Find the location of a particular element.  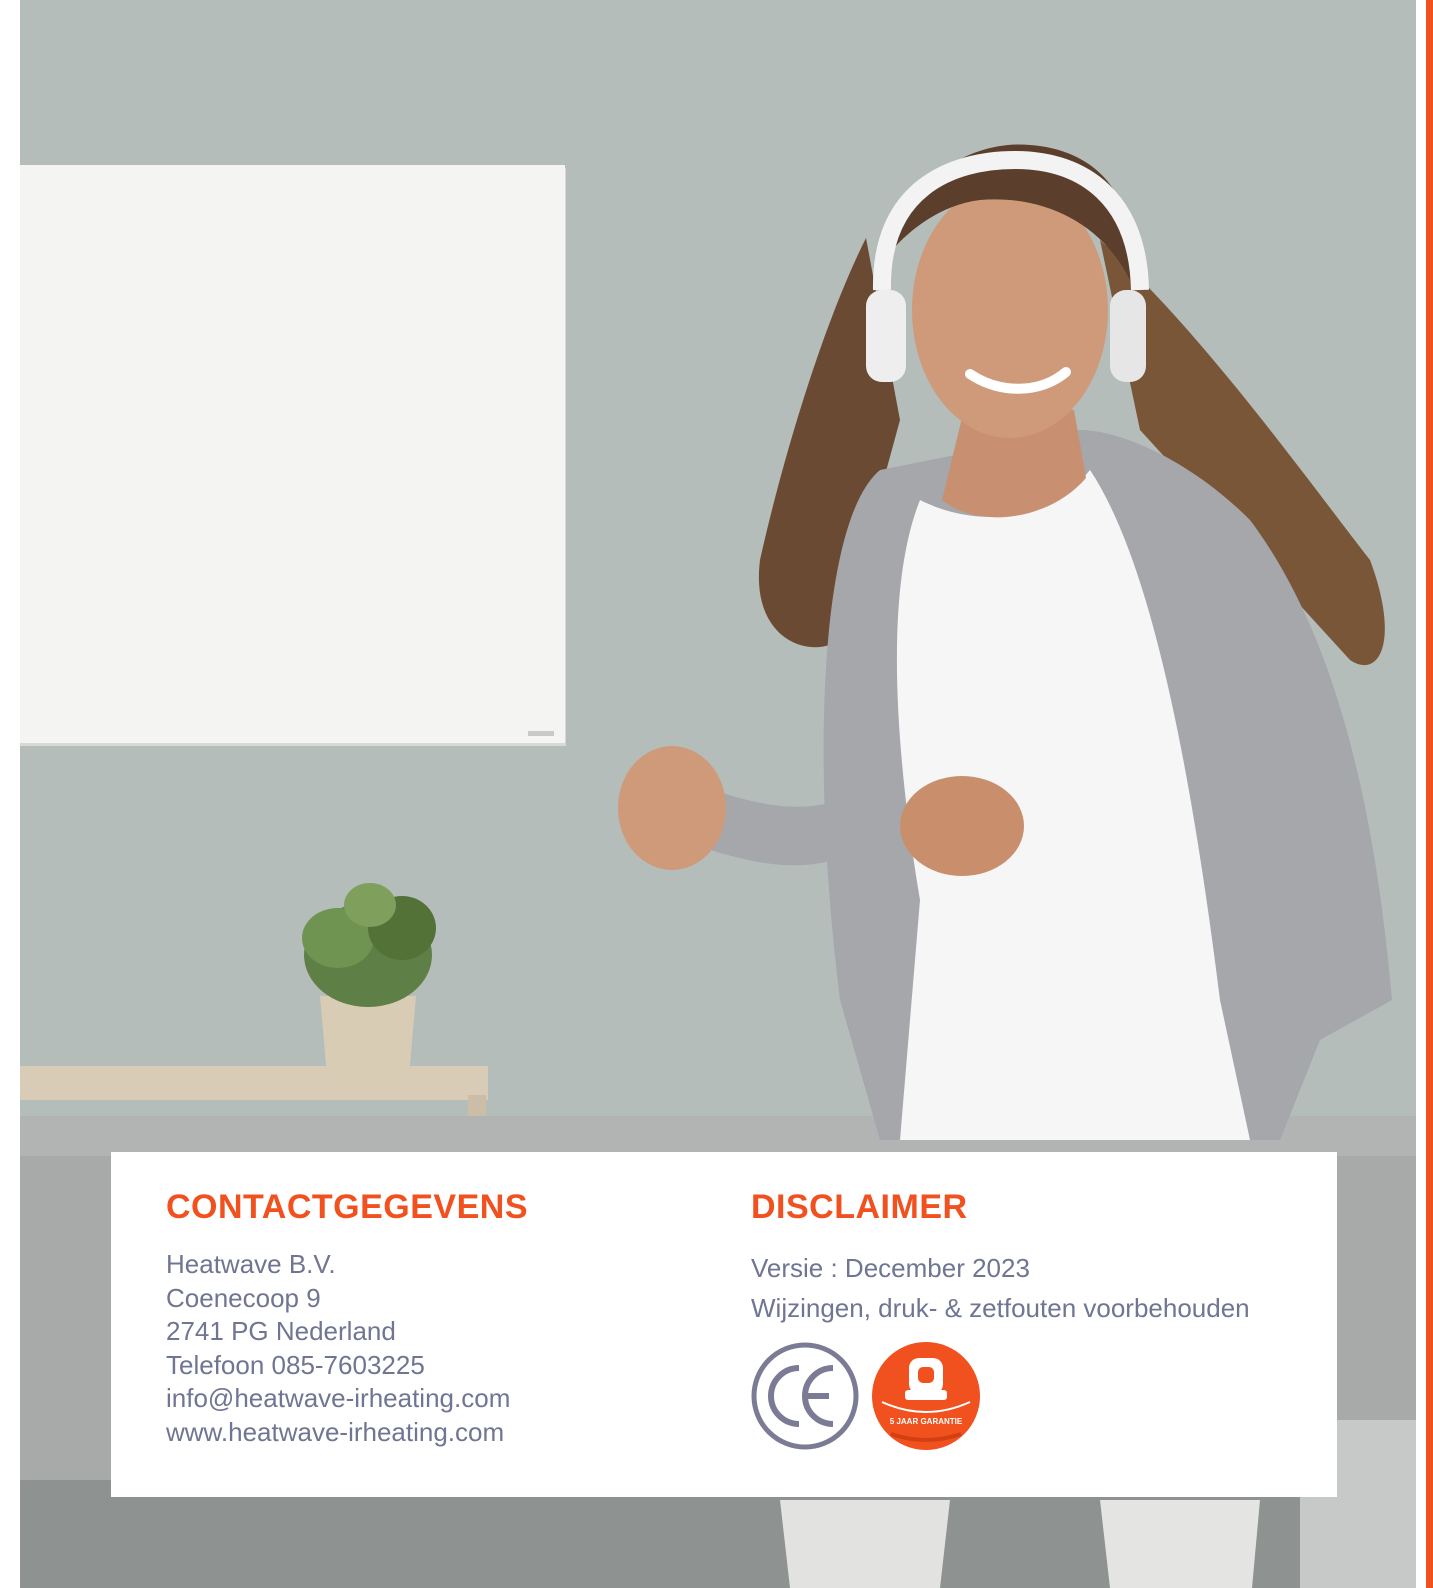

page-margin-left is located at coordinates (10, 794).